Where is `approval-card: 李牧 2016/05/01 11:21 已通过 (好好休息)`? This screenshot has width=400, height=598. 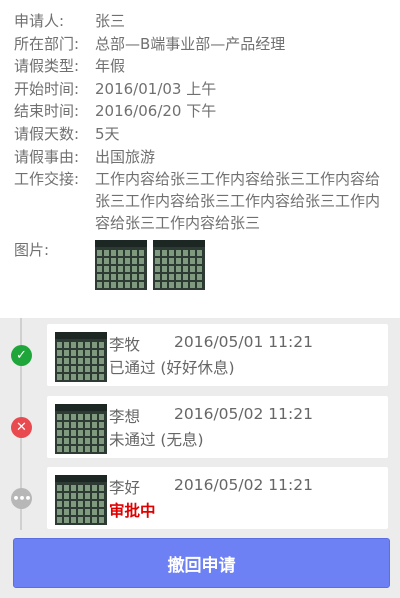 approval-card: 李牧 2016/05/01 11:21 已通过 (好好休息) is located at coordinates (217, 355).